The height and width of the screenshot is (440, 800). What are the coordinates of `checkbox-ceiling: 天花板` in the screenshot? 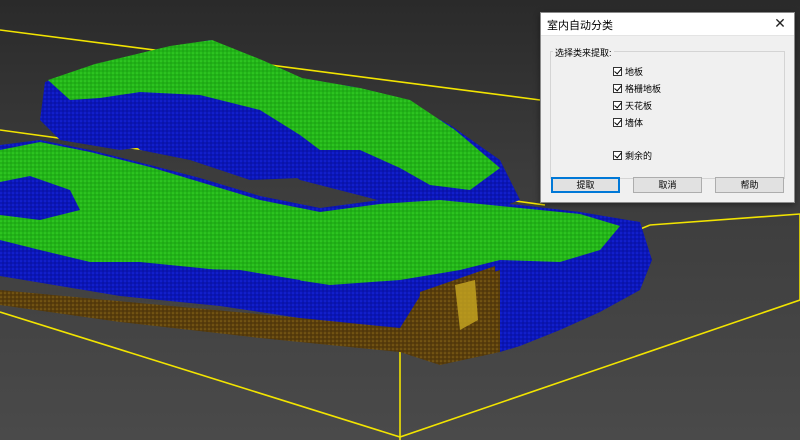 It's located at (632, 105).